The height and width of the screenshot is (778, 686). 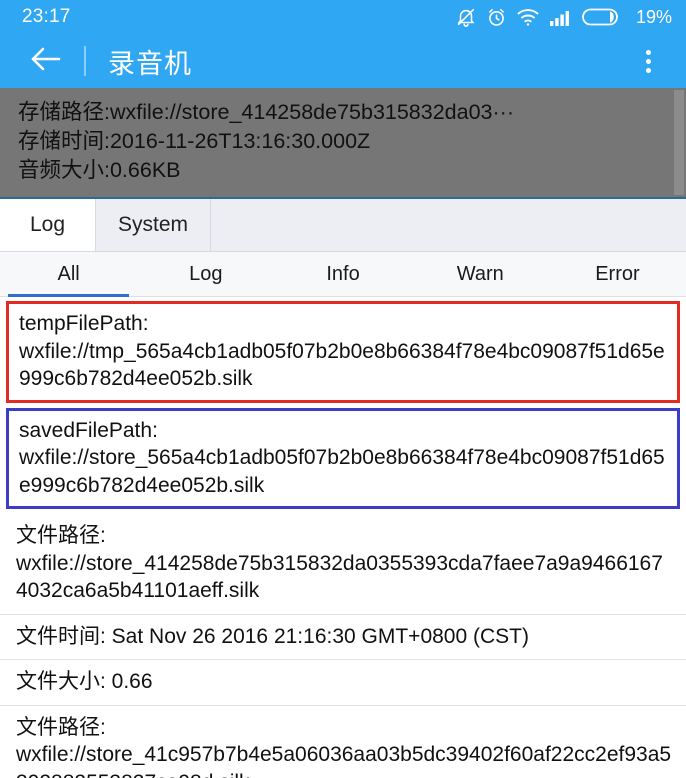 I want to click on status-bar: 23:17 19%, so click(x=343, y=17).